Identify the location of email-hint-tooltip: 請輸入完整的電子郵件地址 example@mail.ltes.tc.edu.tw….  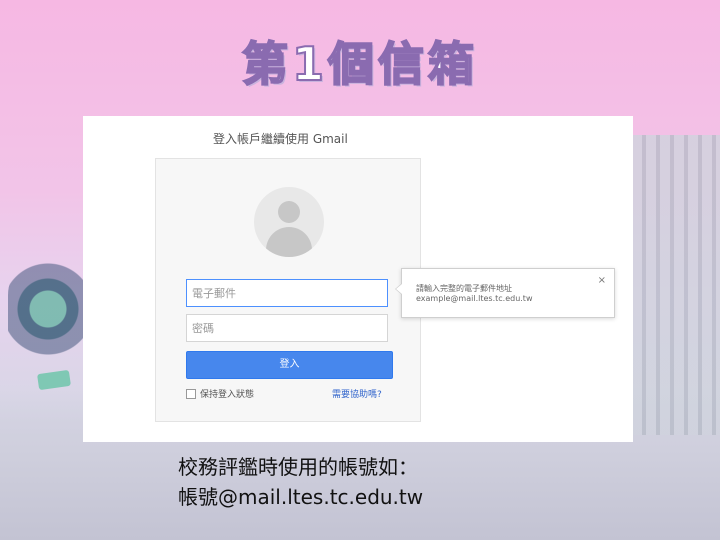
(505, 293).